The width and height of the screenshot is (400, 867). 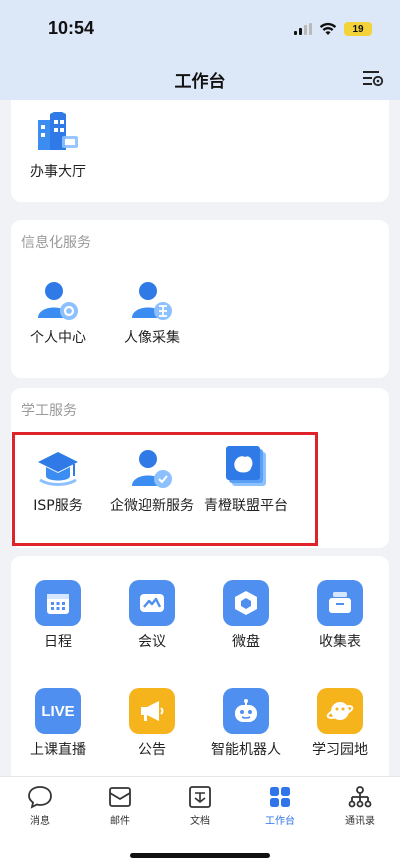 I want to click on calendar-item: 日程, so click(x=58, y=615).